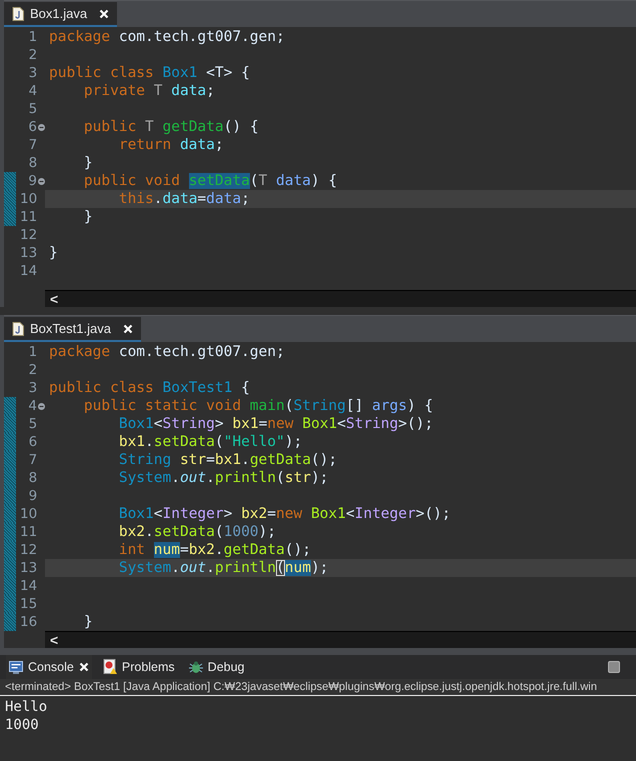 This screenshot has height=761, width=636. What do you see at coordinates (171, 145) in the screenshot?
I see `code-line: return data;` at bounding box center [171, 145].